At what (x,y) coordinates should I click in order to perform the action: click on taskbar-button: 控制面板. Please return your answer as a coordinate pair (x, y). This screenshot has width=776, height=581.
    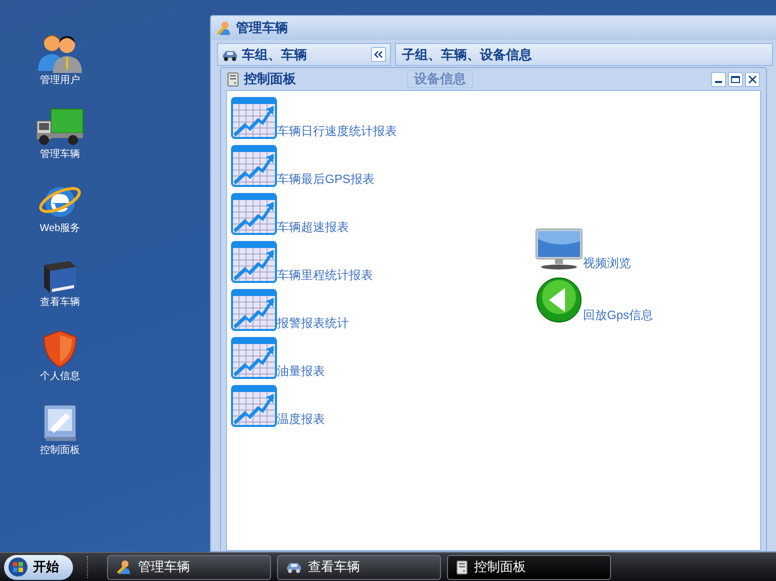
    Looking at the image, I should click on (529, 567).